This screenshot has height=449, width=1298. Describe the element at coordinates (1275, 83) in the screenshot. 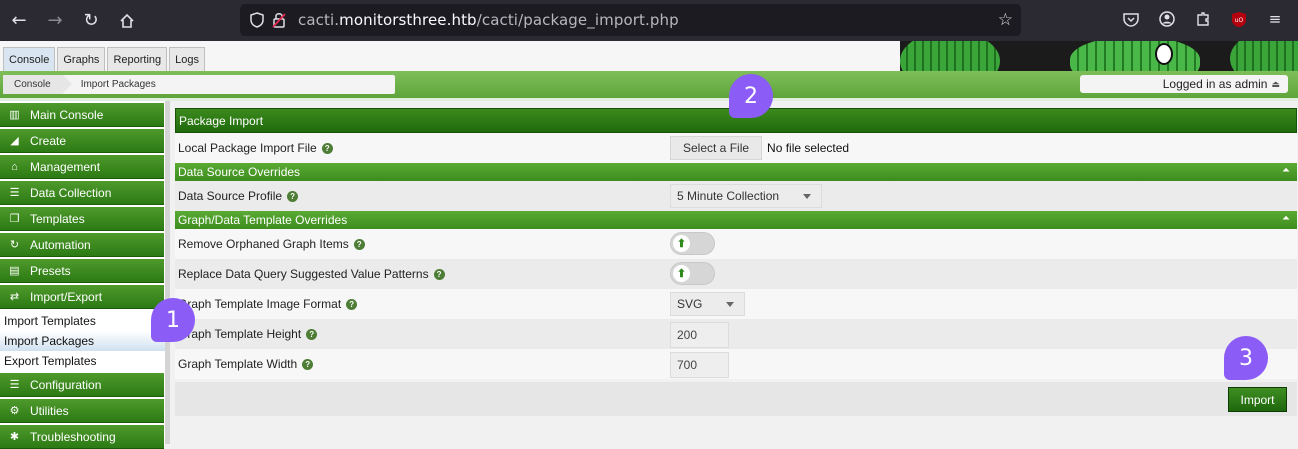

I see `eject-icon: ⏏` at that location.